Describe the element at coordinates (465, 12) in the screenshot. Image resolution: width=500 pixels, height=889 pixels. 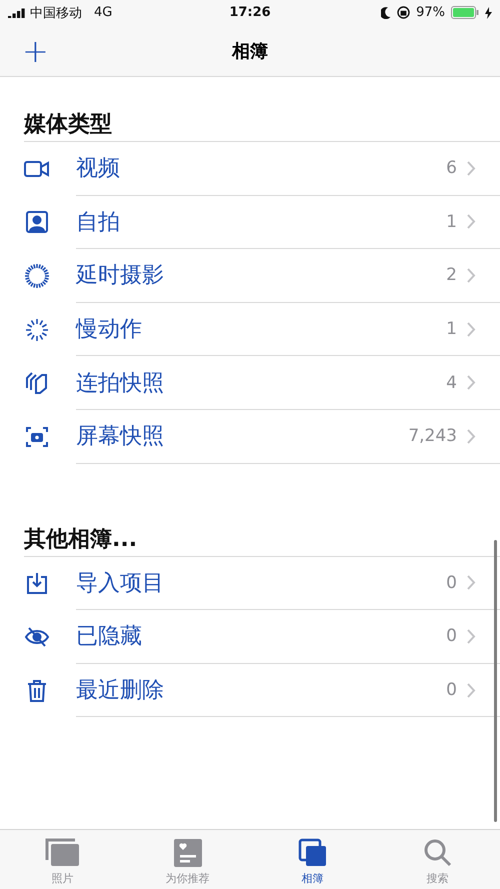
I see `battery-icon` at that location.